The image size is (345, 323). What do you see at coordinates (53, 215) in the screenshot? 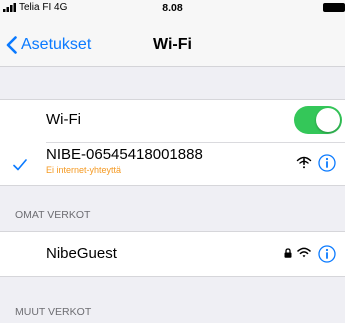
I see `own-networks-header: OMAT VERKOT` at bounding box center [53, 215].